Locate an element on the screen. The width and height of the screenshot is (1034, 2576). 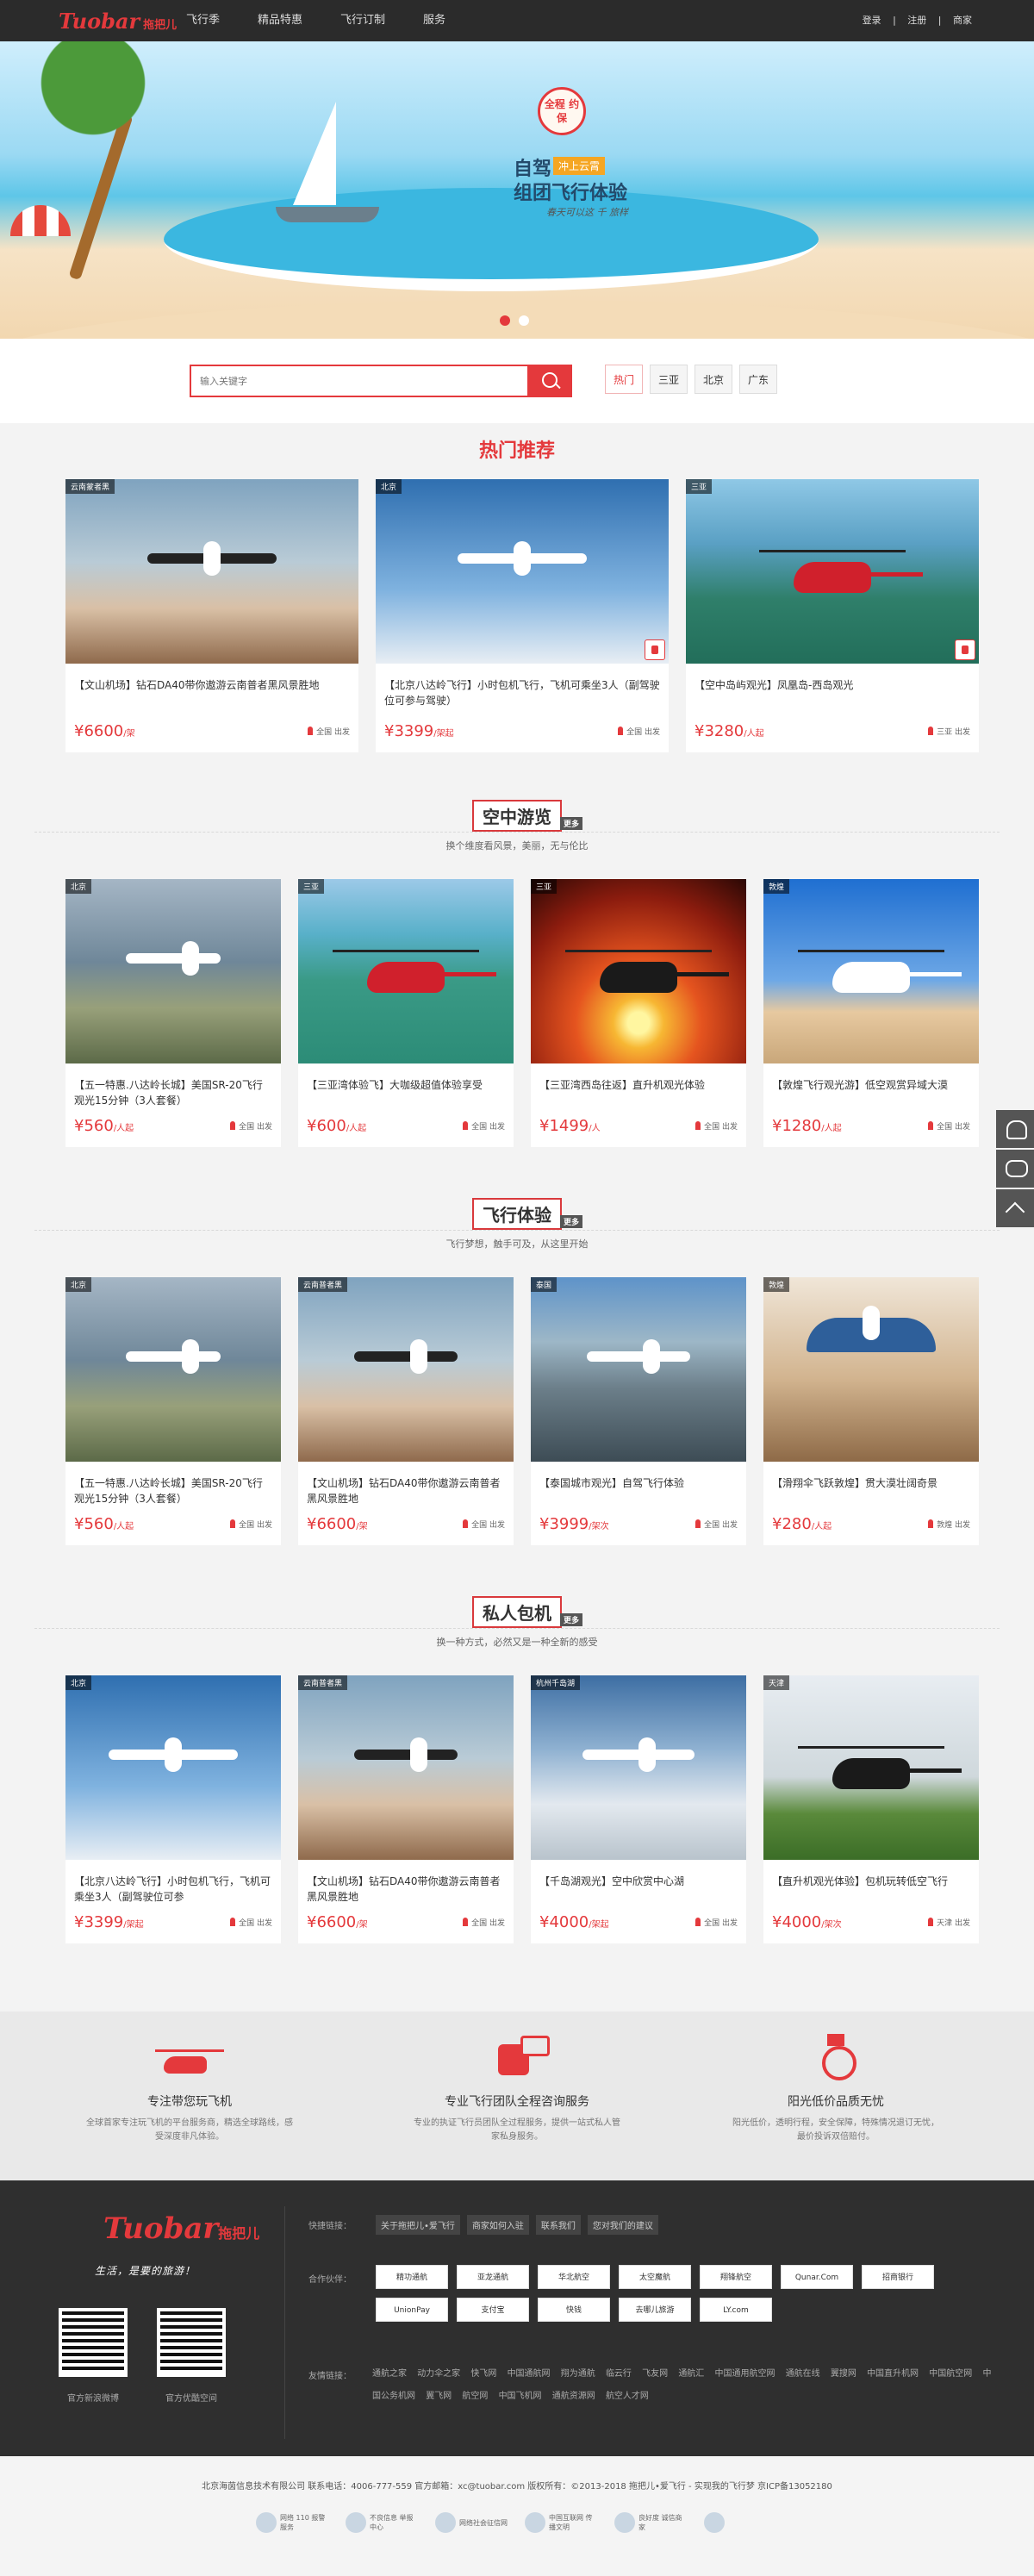
product-title: 【敦煌飞行观光游】低空观赏异域大漠 is located at coordinates (871, 1087).